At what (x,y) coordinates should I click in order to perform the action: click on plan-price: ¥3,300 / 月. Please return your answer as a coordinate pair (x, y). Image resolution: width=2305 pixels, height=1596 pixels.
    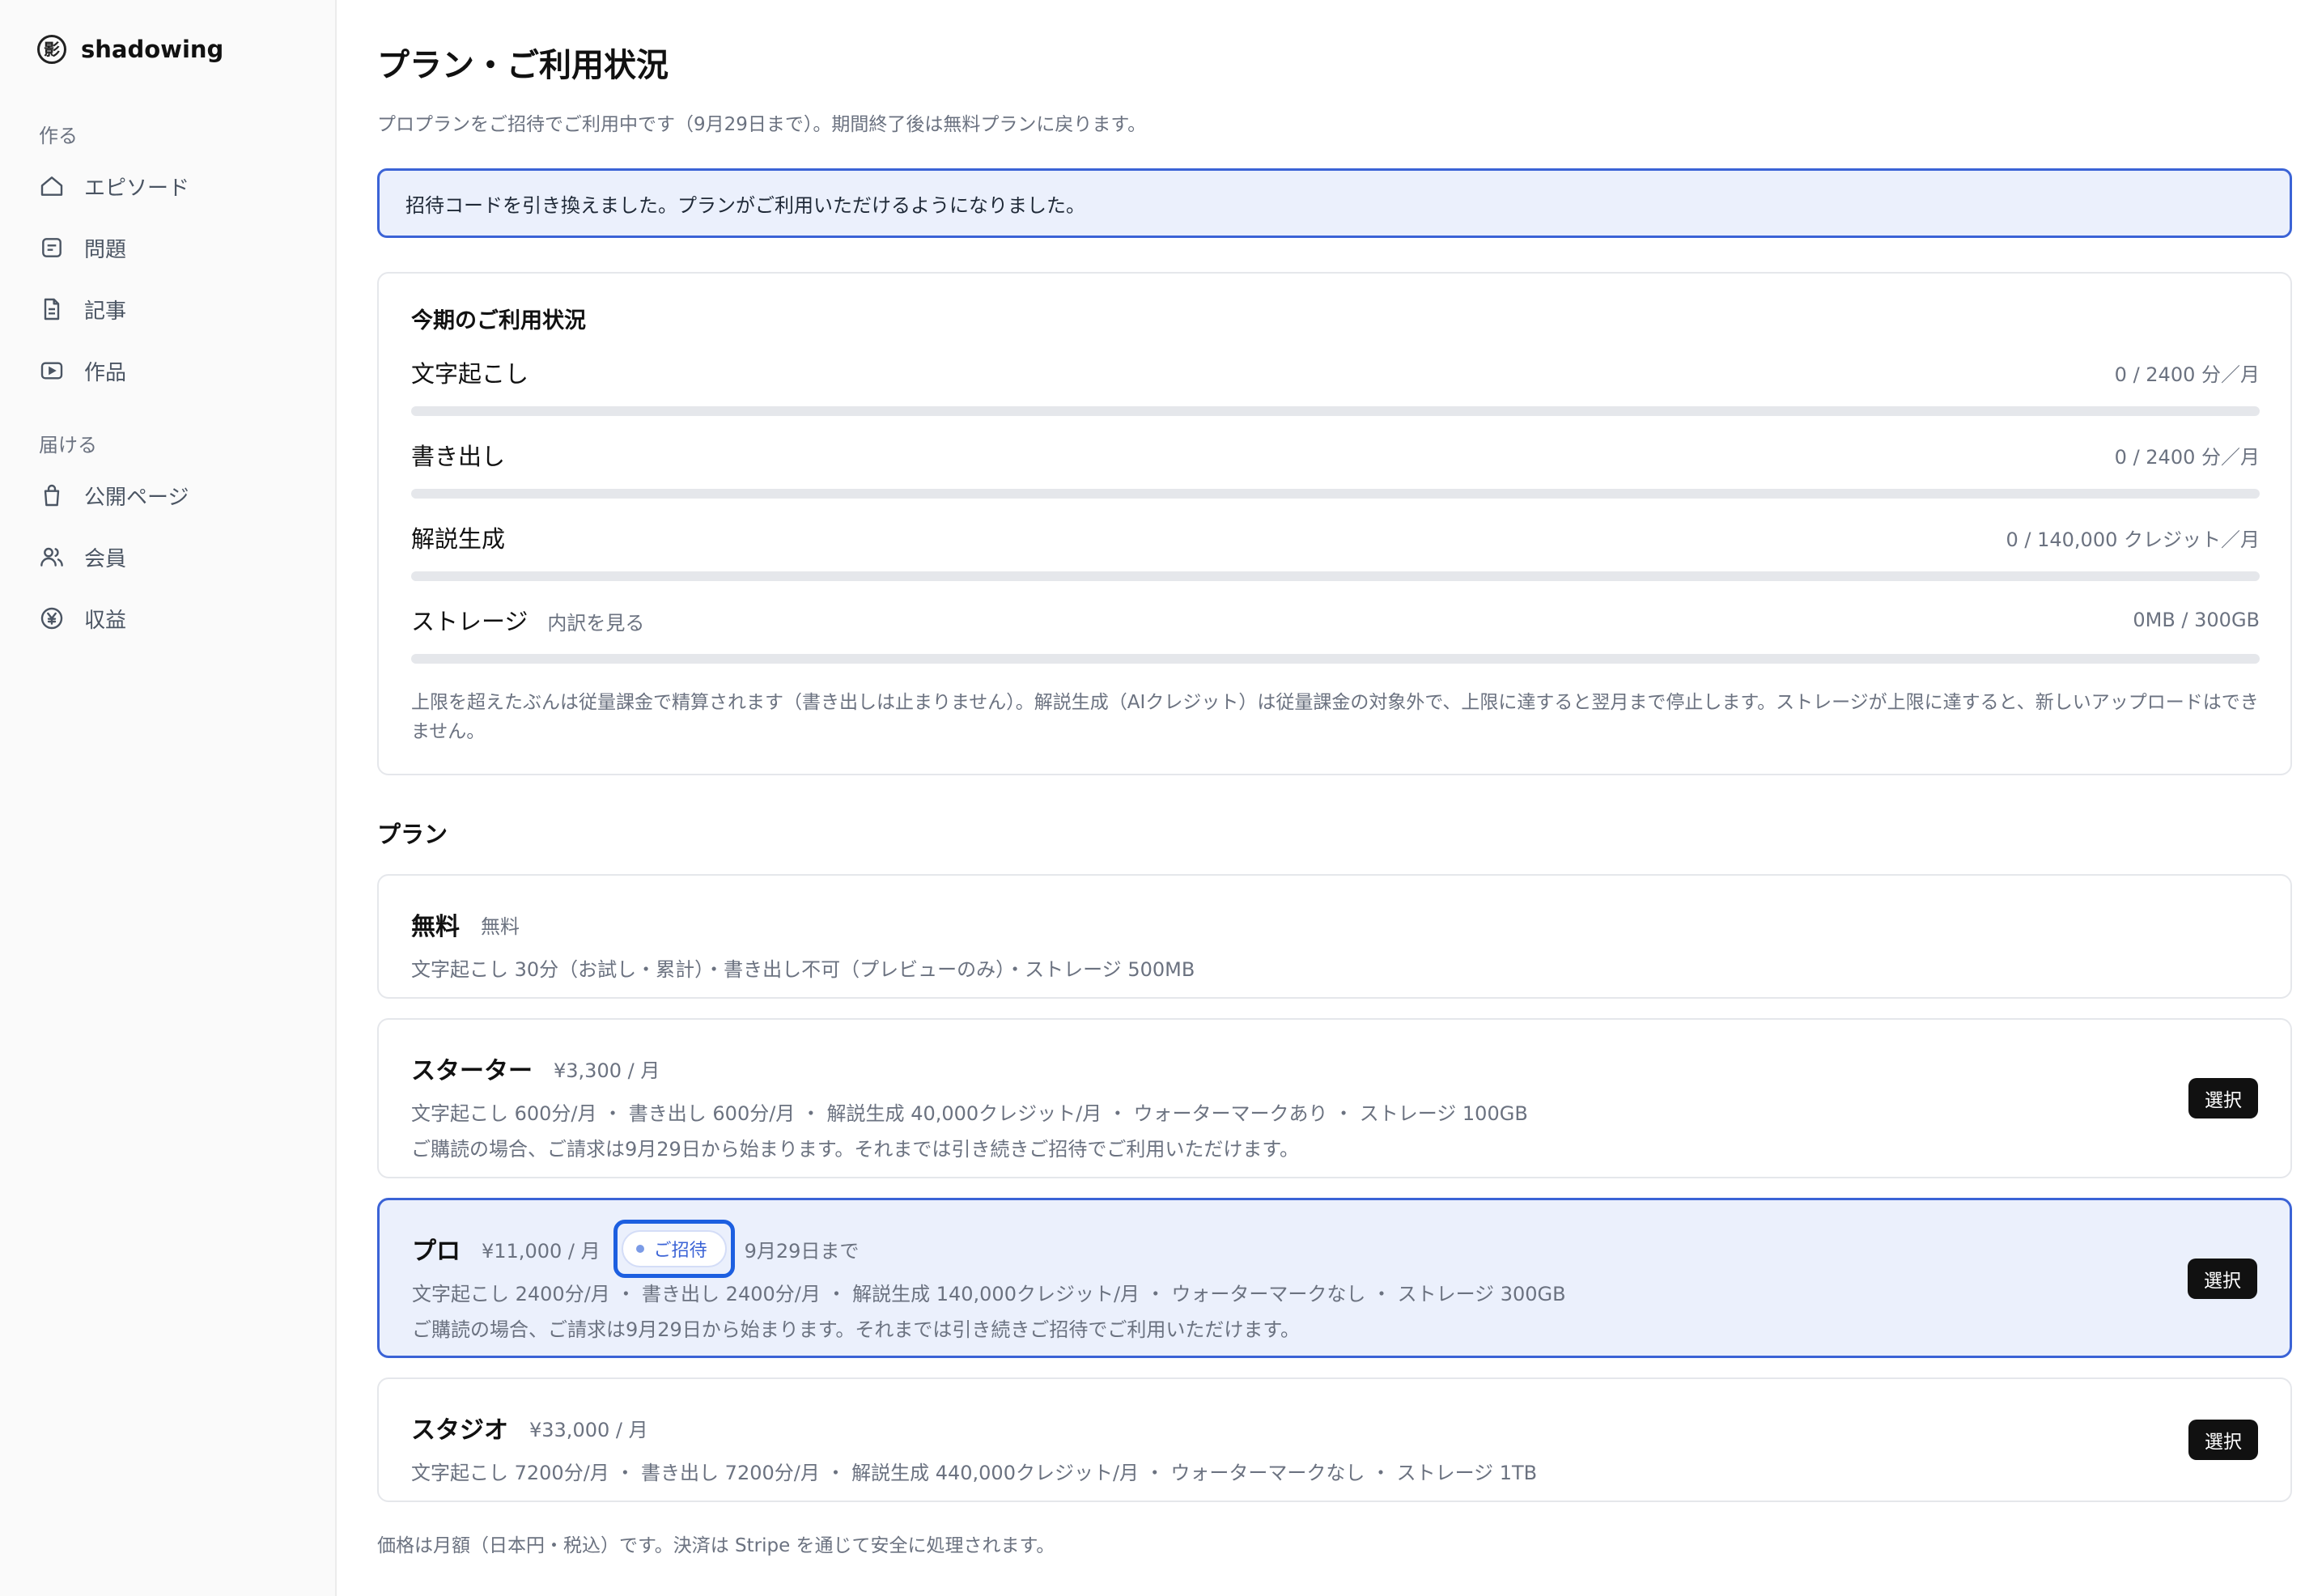
    Looking at the image, I should click on (607, 1070).